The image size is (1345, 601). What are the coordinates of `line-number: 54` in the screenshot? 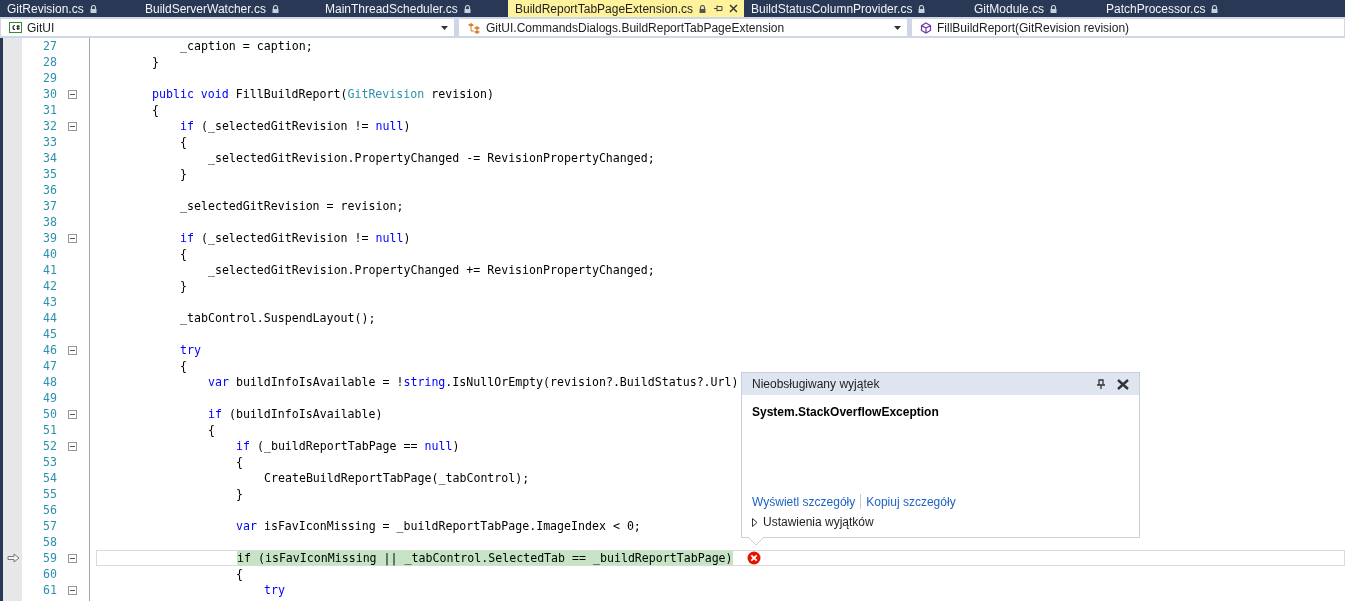 It's located at (49, 478).